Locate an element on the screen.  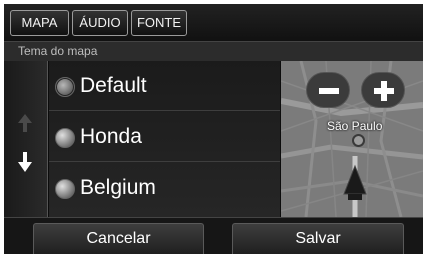
plus-icon is located at coordinates (384, 91).